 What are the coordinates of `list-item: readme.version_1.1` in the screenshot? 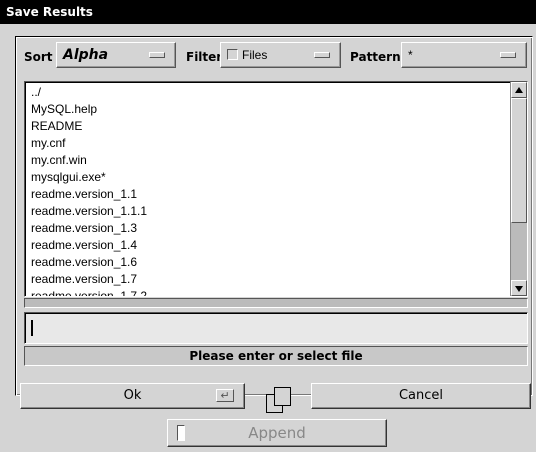 It's located at (266, 194).